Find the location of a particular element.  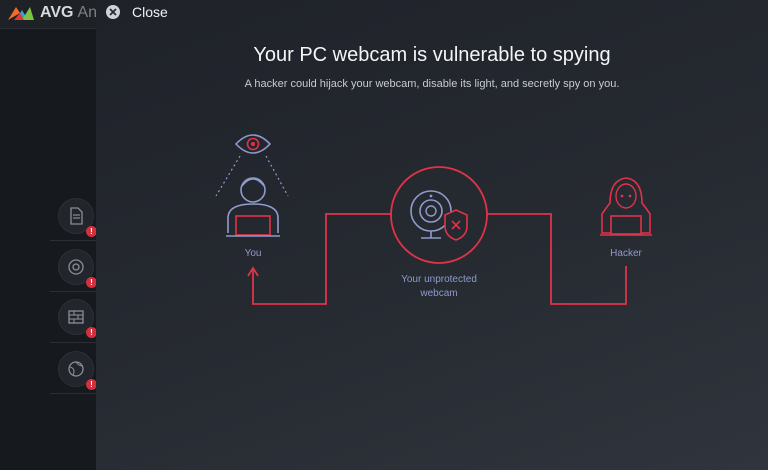

webcam-label-line2: webcam is located at coordinates (439, 293).